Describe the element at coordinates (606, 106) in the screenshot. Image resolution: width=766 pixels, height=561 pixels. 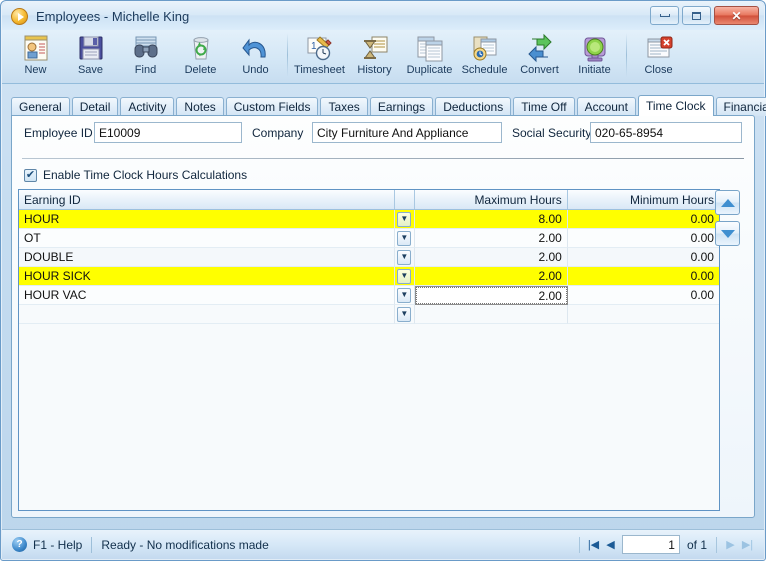
I see `tab-account: Account` at that location.